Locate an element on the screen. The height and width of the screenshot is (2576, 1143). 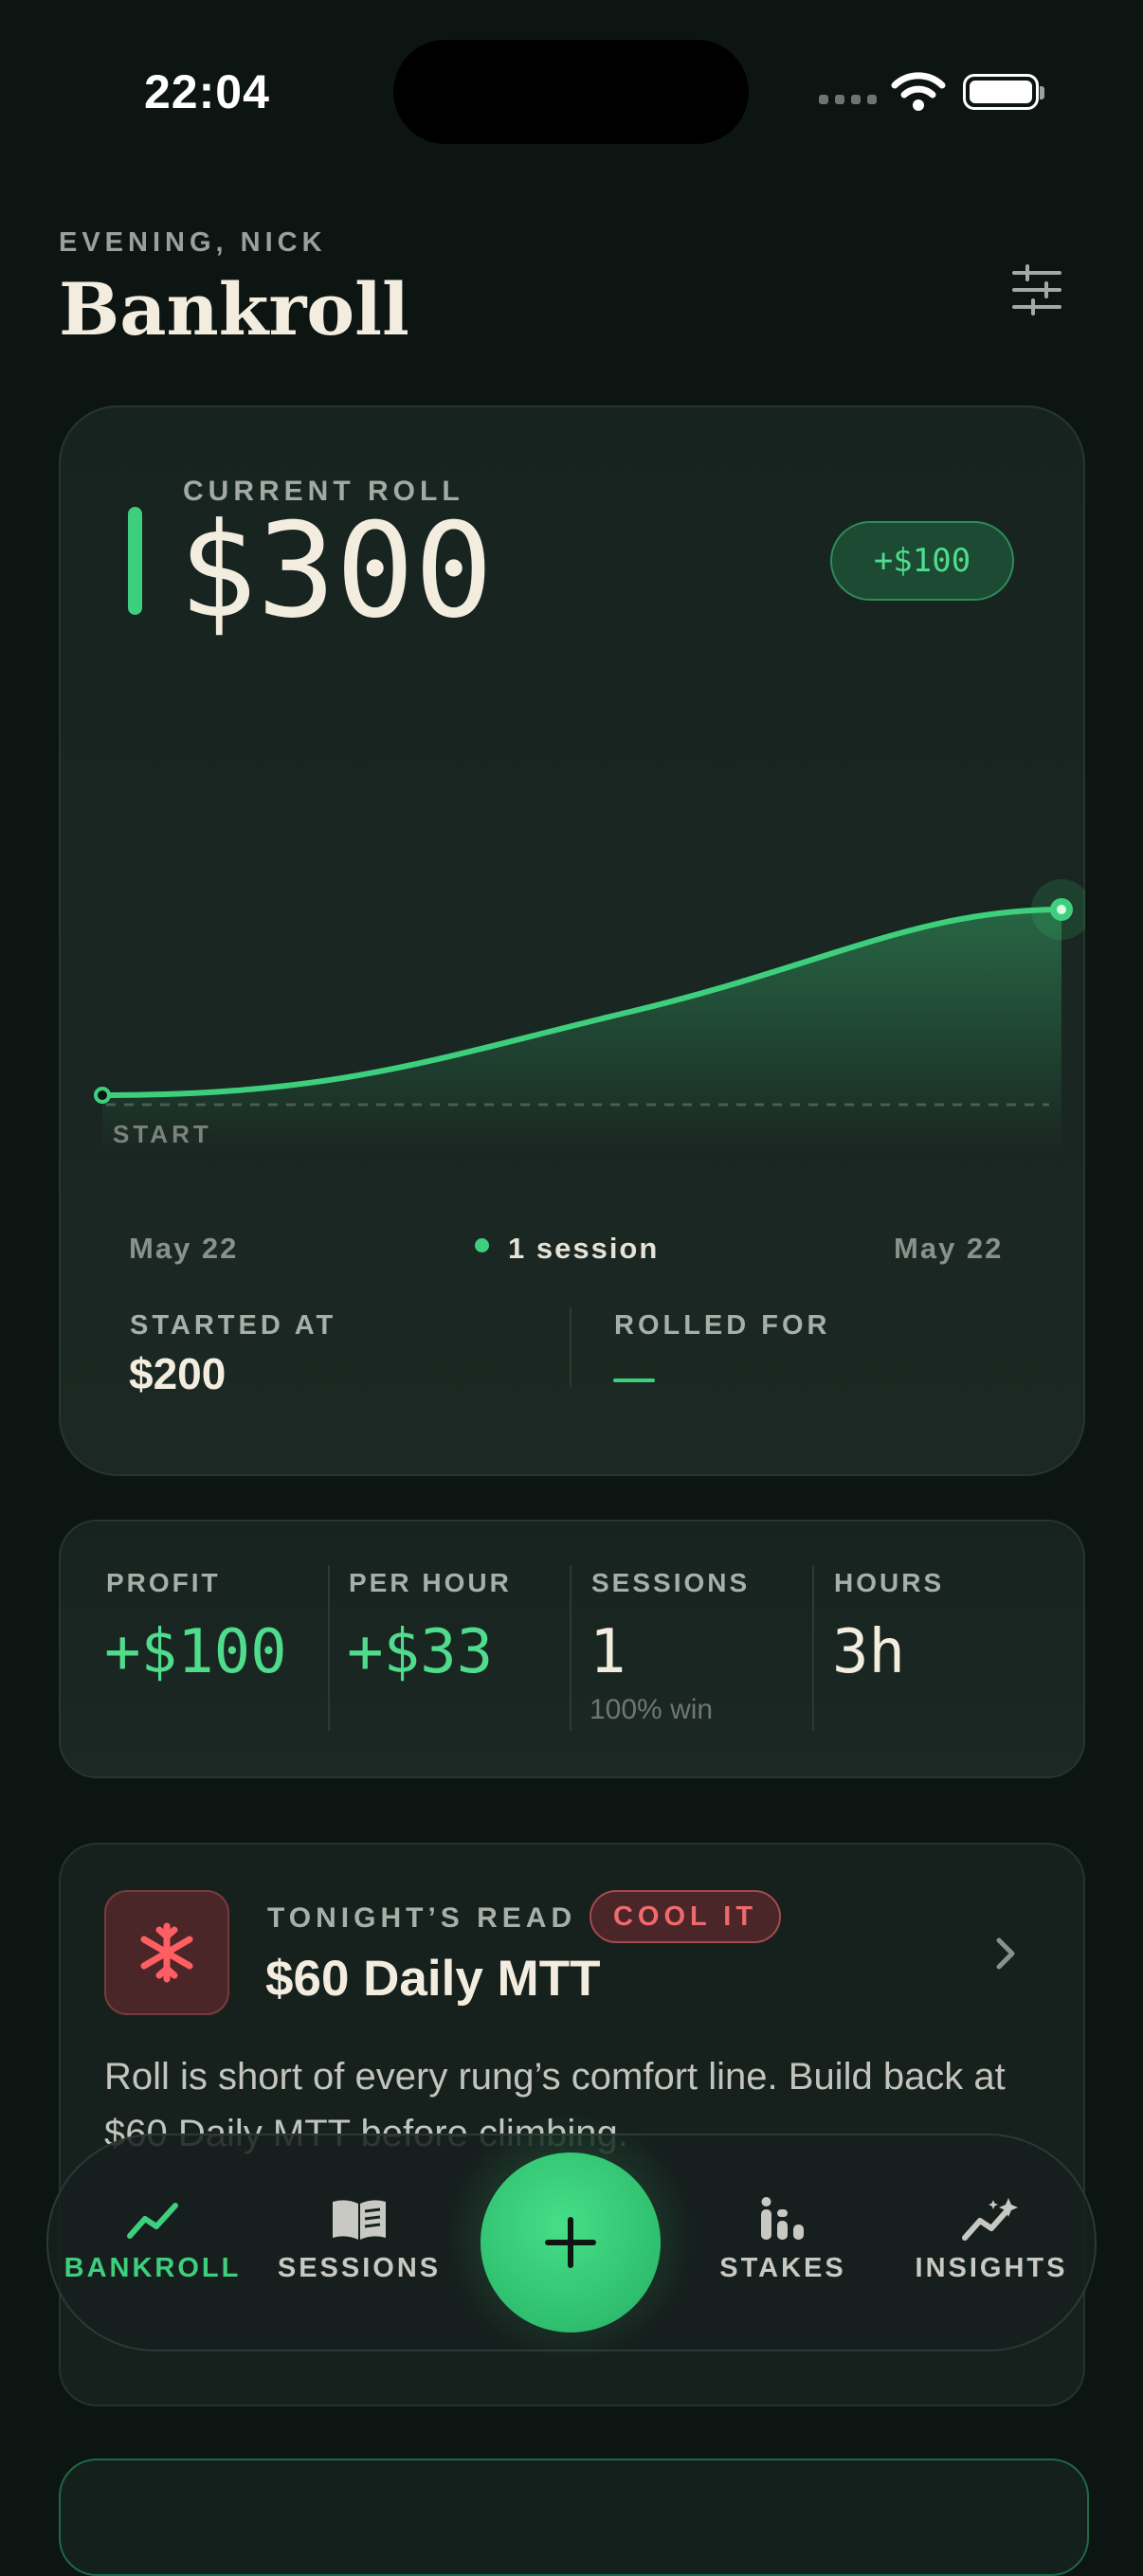
sparkle-chart-icon is located at coordinates (990, 2219).